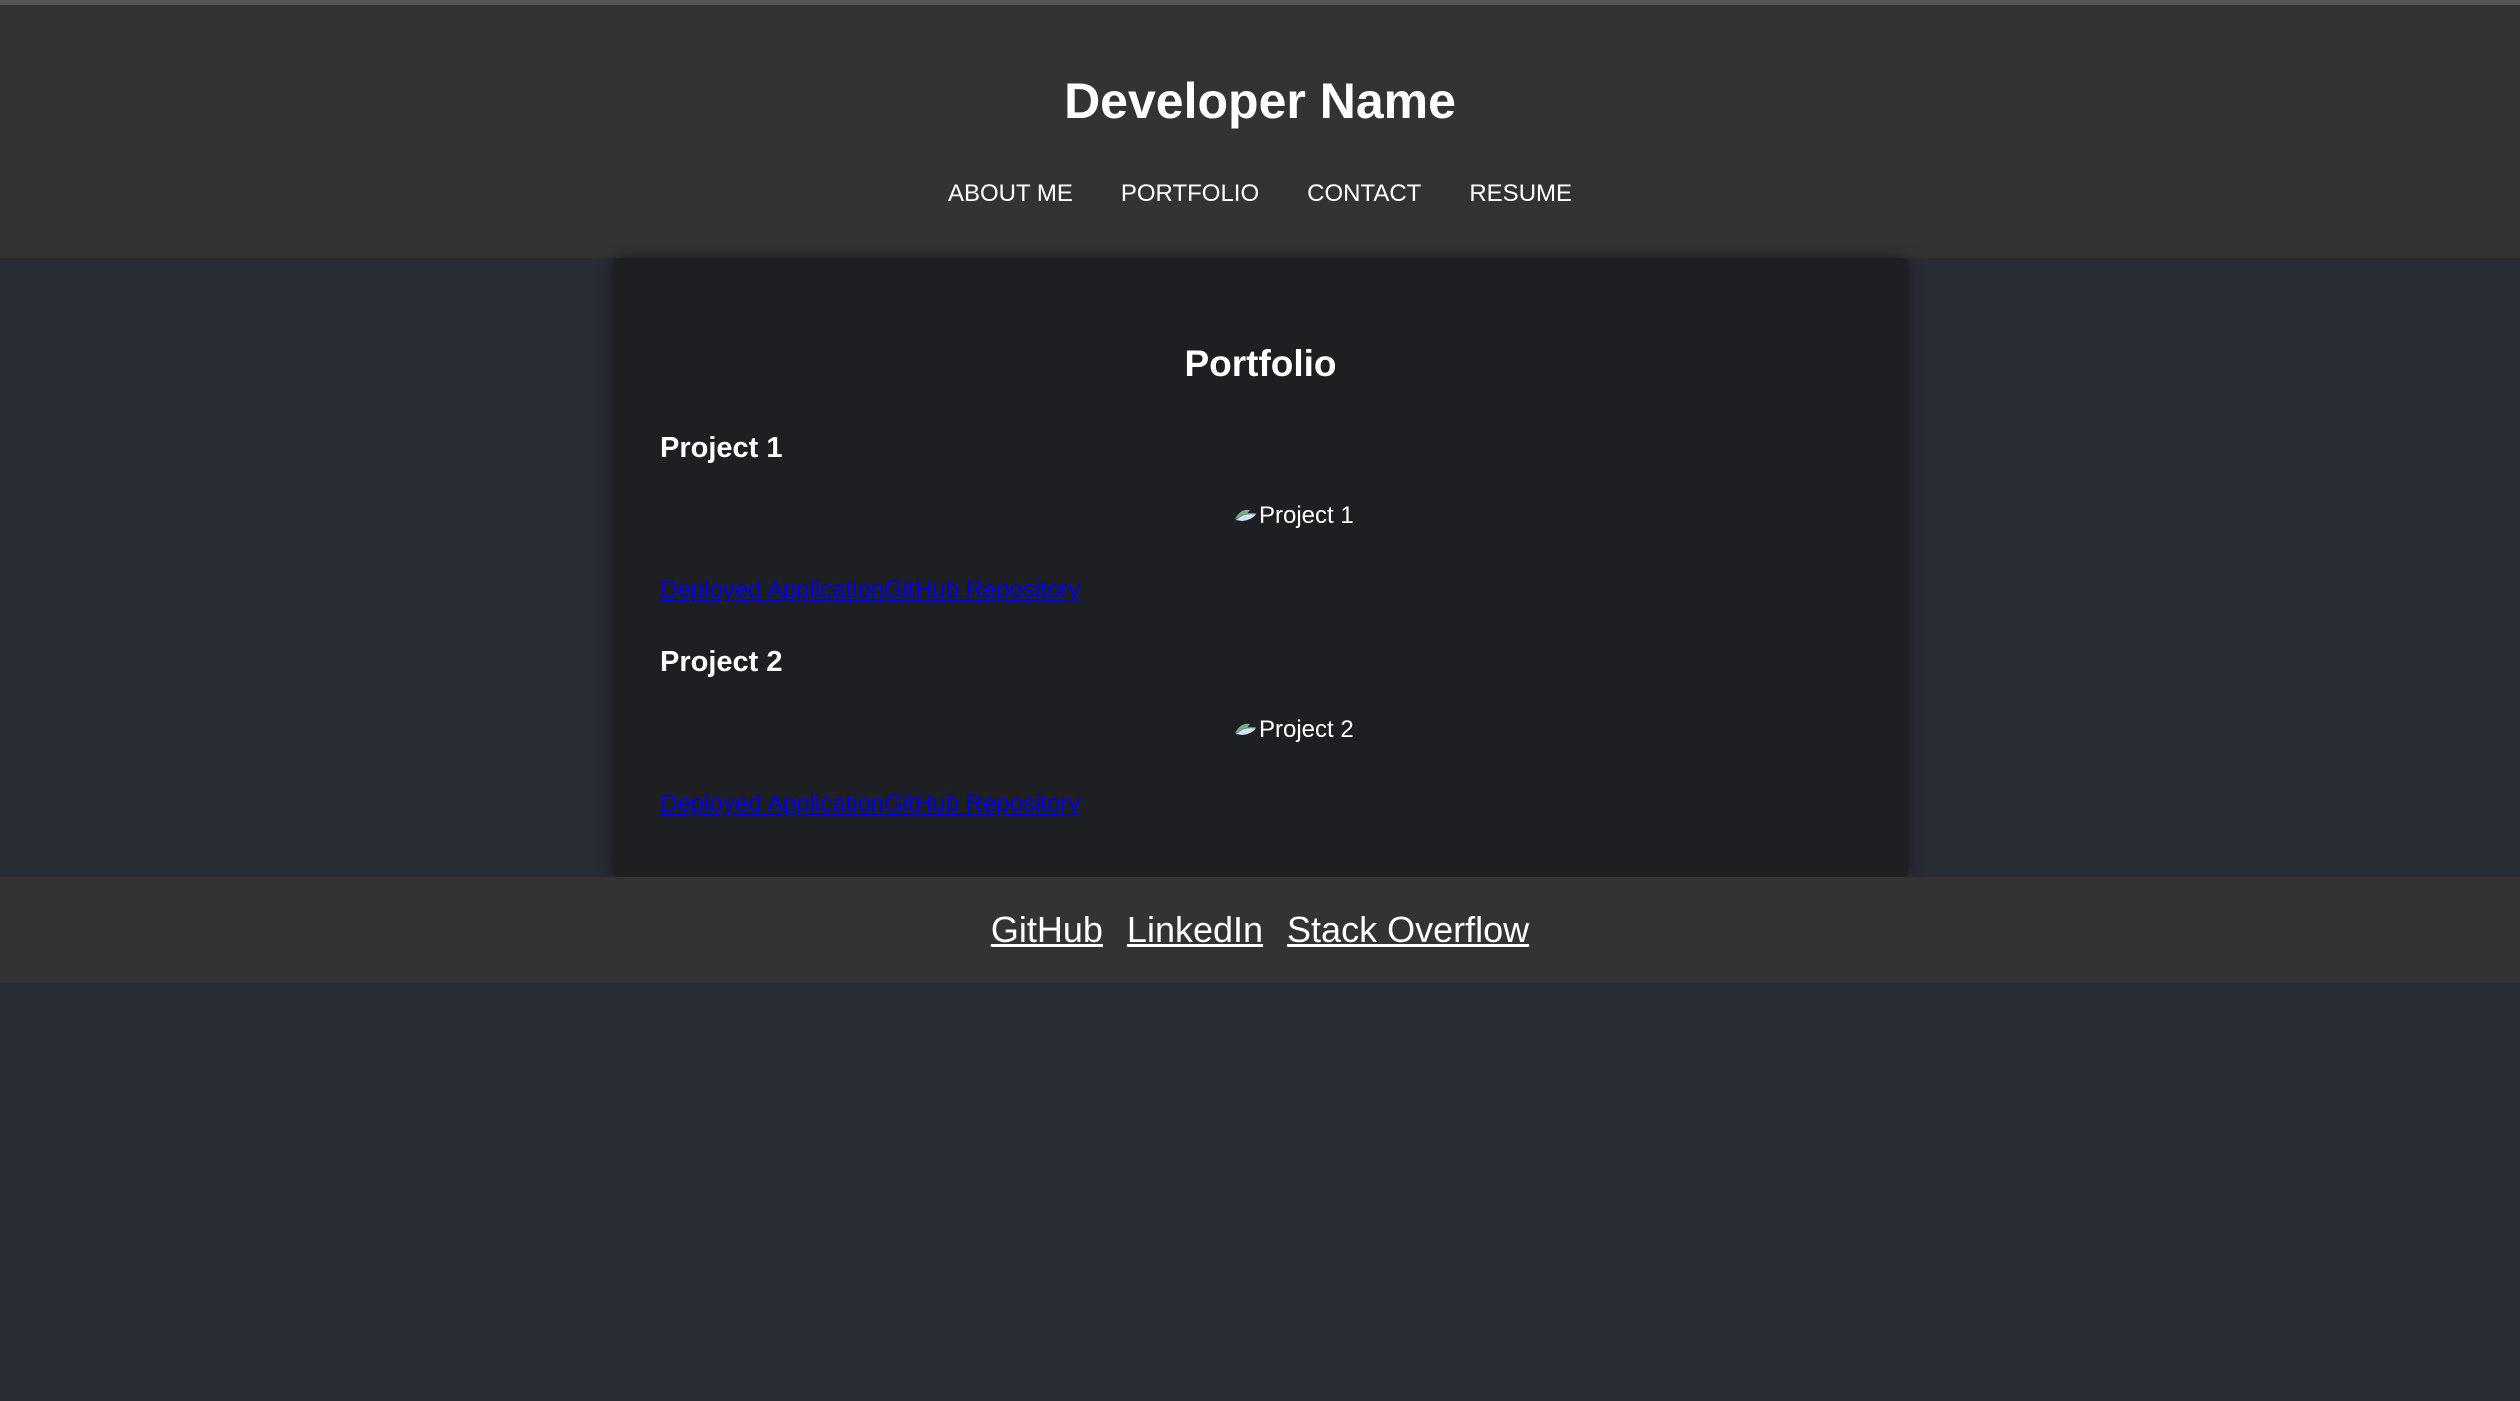 The width and height of the screenshot is (2520, 1401). I want to click on nav-resume: RESUME, so click(1520, 194).